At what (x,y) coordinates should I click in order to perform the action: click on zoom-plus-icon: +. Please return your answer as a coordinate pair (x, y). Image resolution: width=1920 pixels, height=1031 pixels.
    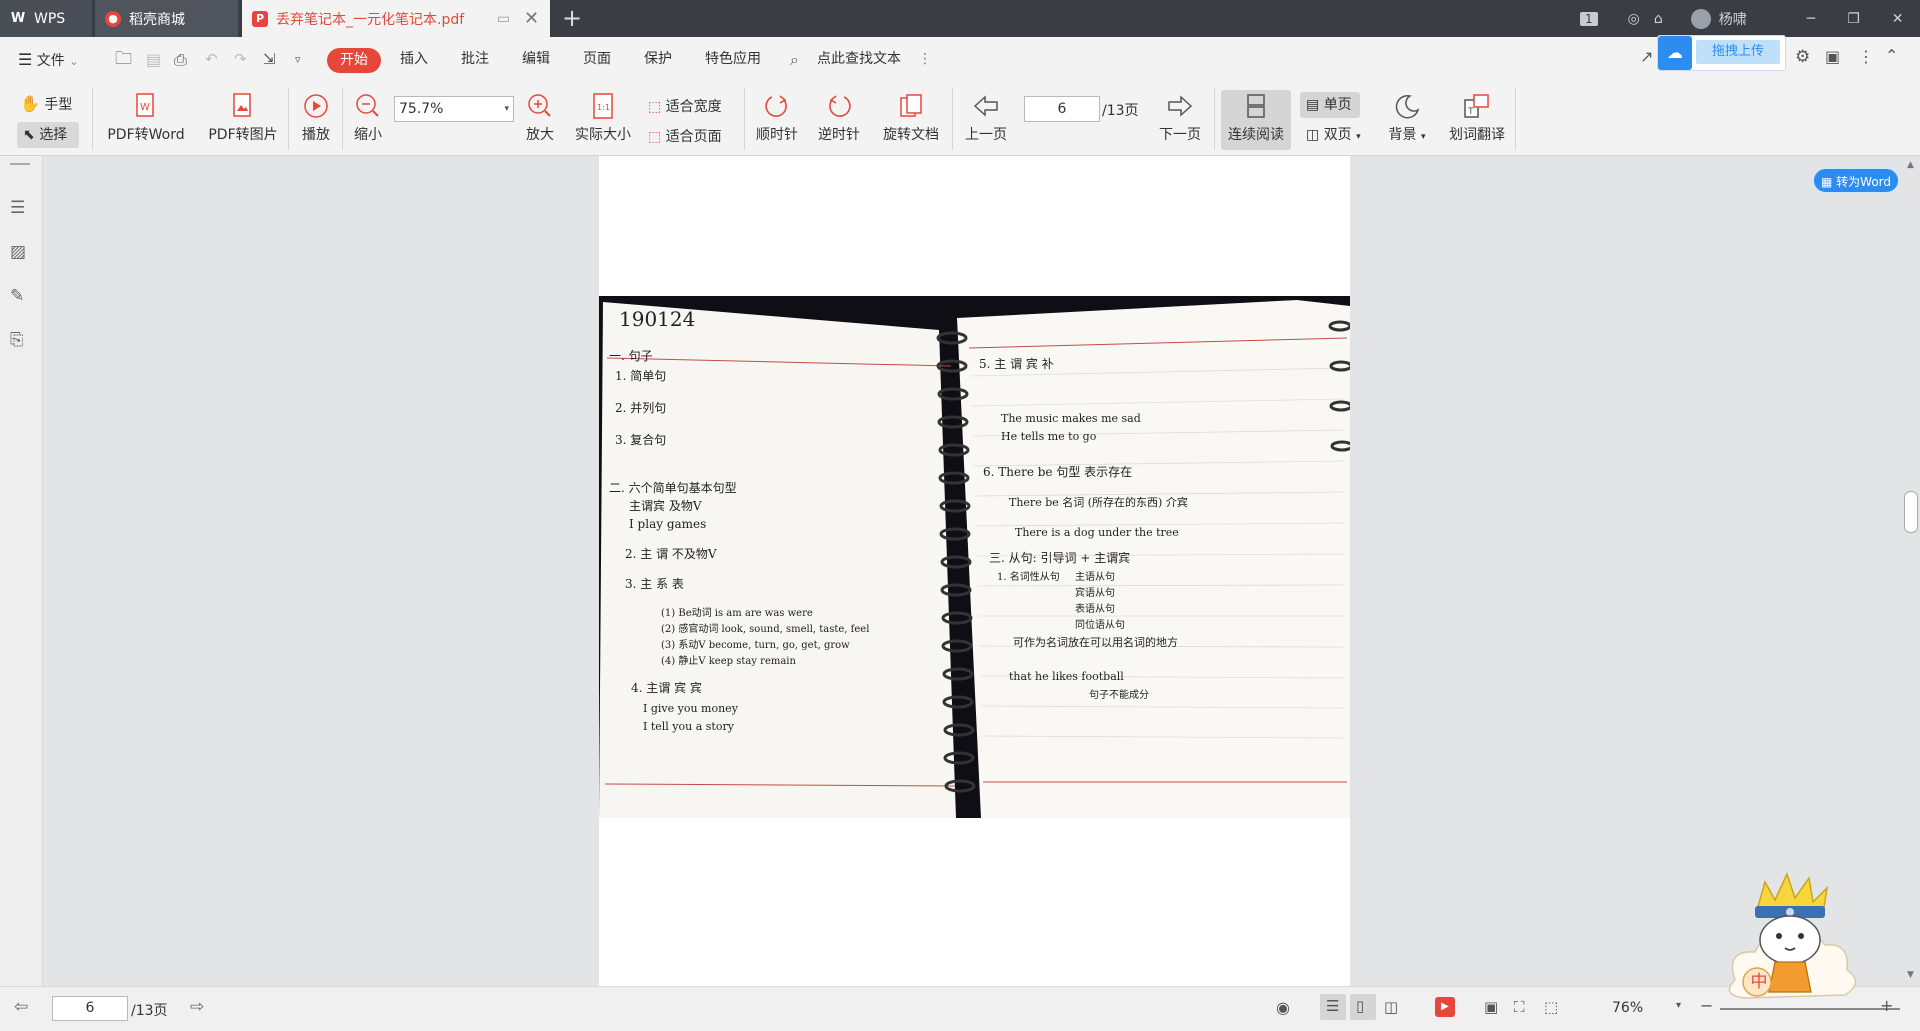
    Looking at the image, I should click on (1886, 1005).